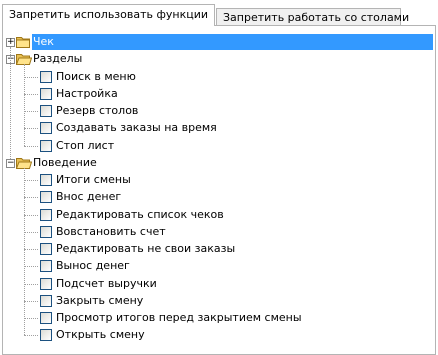 The height and width of the screenshot is (355, 438). What do you see at coordinates (218, 301) in the screenshot?
I see `tree-item: Закрыть смену` at bounding box center [218, 301].